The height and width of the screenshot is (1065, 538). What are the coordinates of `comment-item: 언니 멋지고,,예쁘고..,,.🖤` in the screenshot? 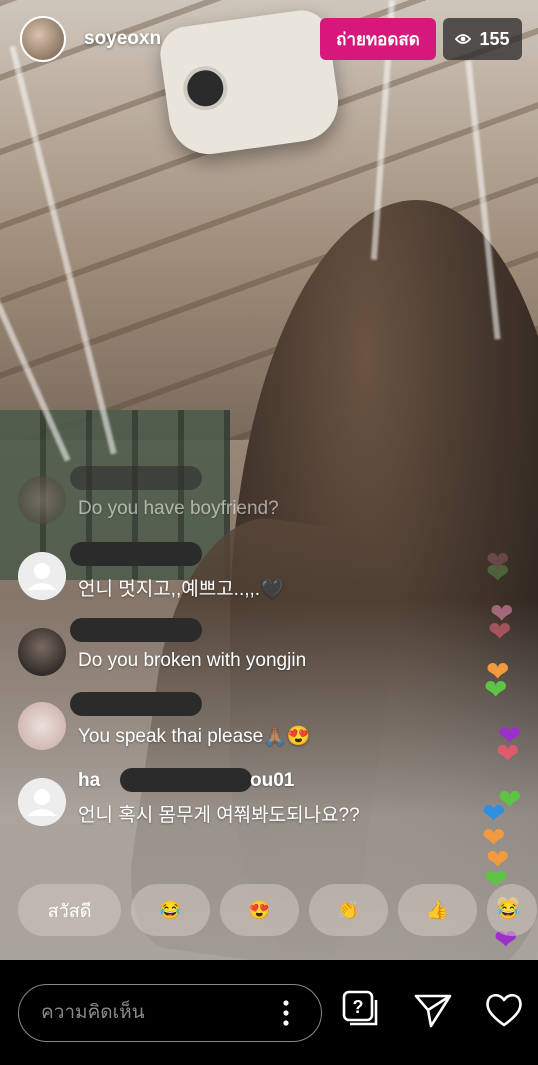 It's located at (228, 572).